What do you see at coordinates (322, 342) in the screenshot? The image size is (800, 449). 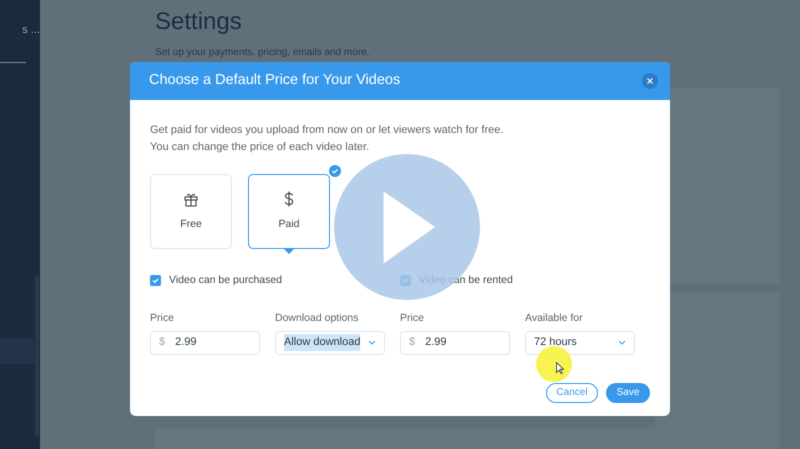 I see `field-value: Allow download` at bounding box center [322, 342].